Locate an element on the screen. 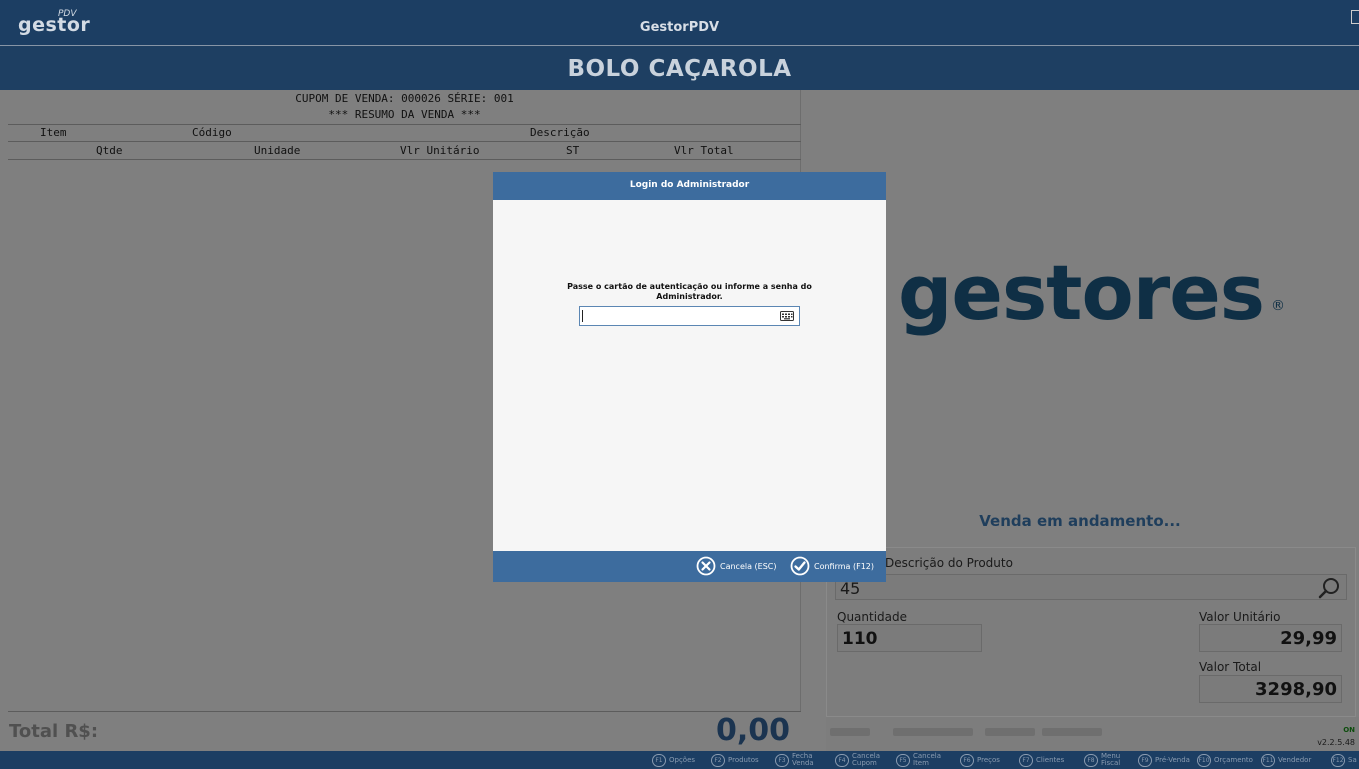 The image size is (1359, 769). col-st: ST is located at coordinates (573, 150).